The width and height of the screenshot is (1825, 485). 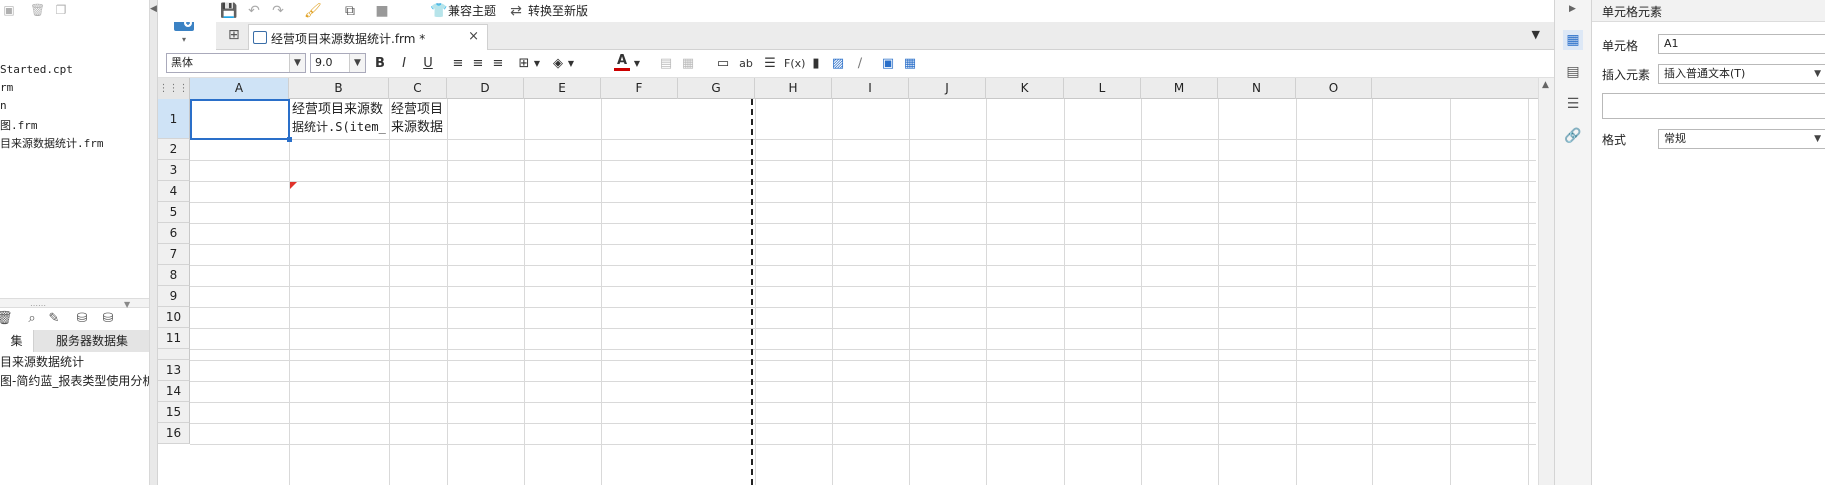 I want to click on edit-dataset-icon: ✎, so click(x=54, y=319).